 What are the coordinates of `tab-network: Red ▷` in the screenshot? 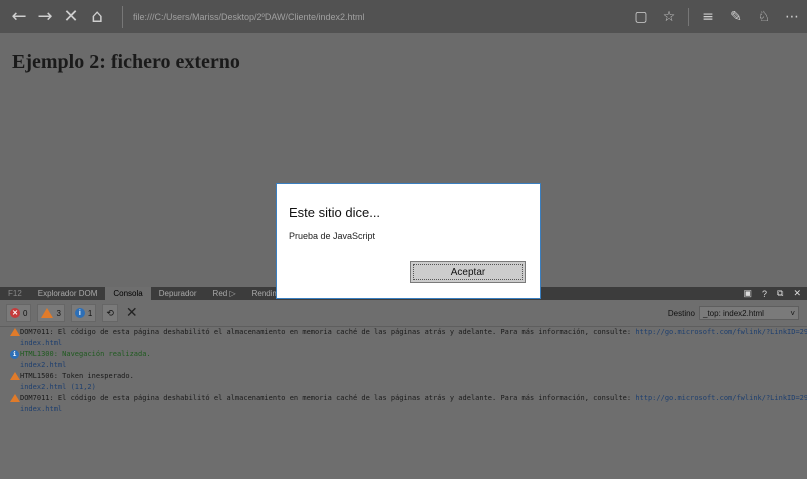 It's located at (224, 293).